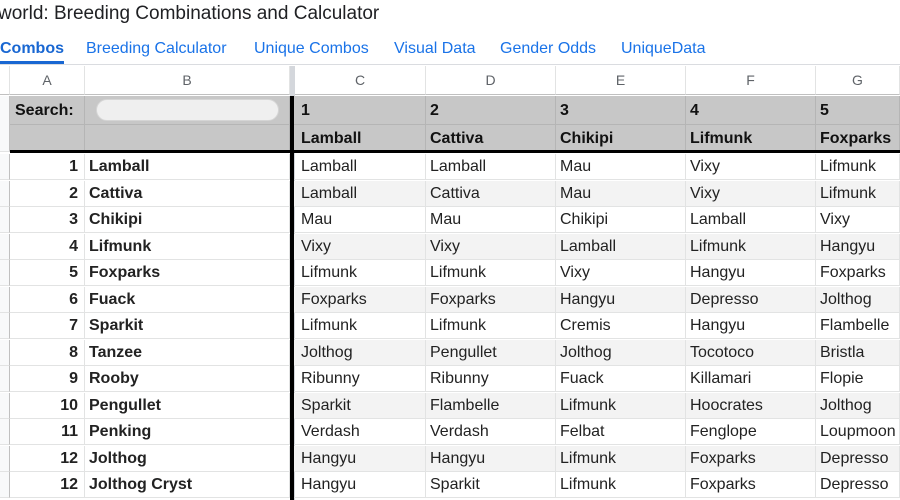  I want to click on offspring-cell: Cattiva, so click(491, 193).